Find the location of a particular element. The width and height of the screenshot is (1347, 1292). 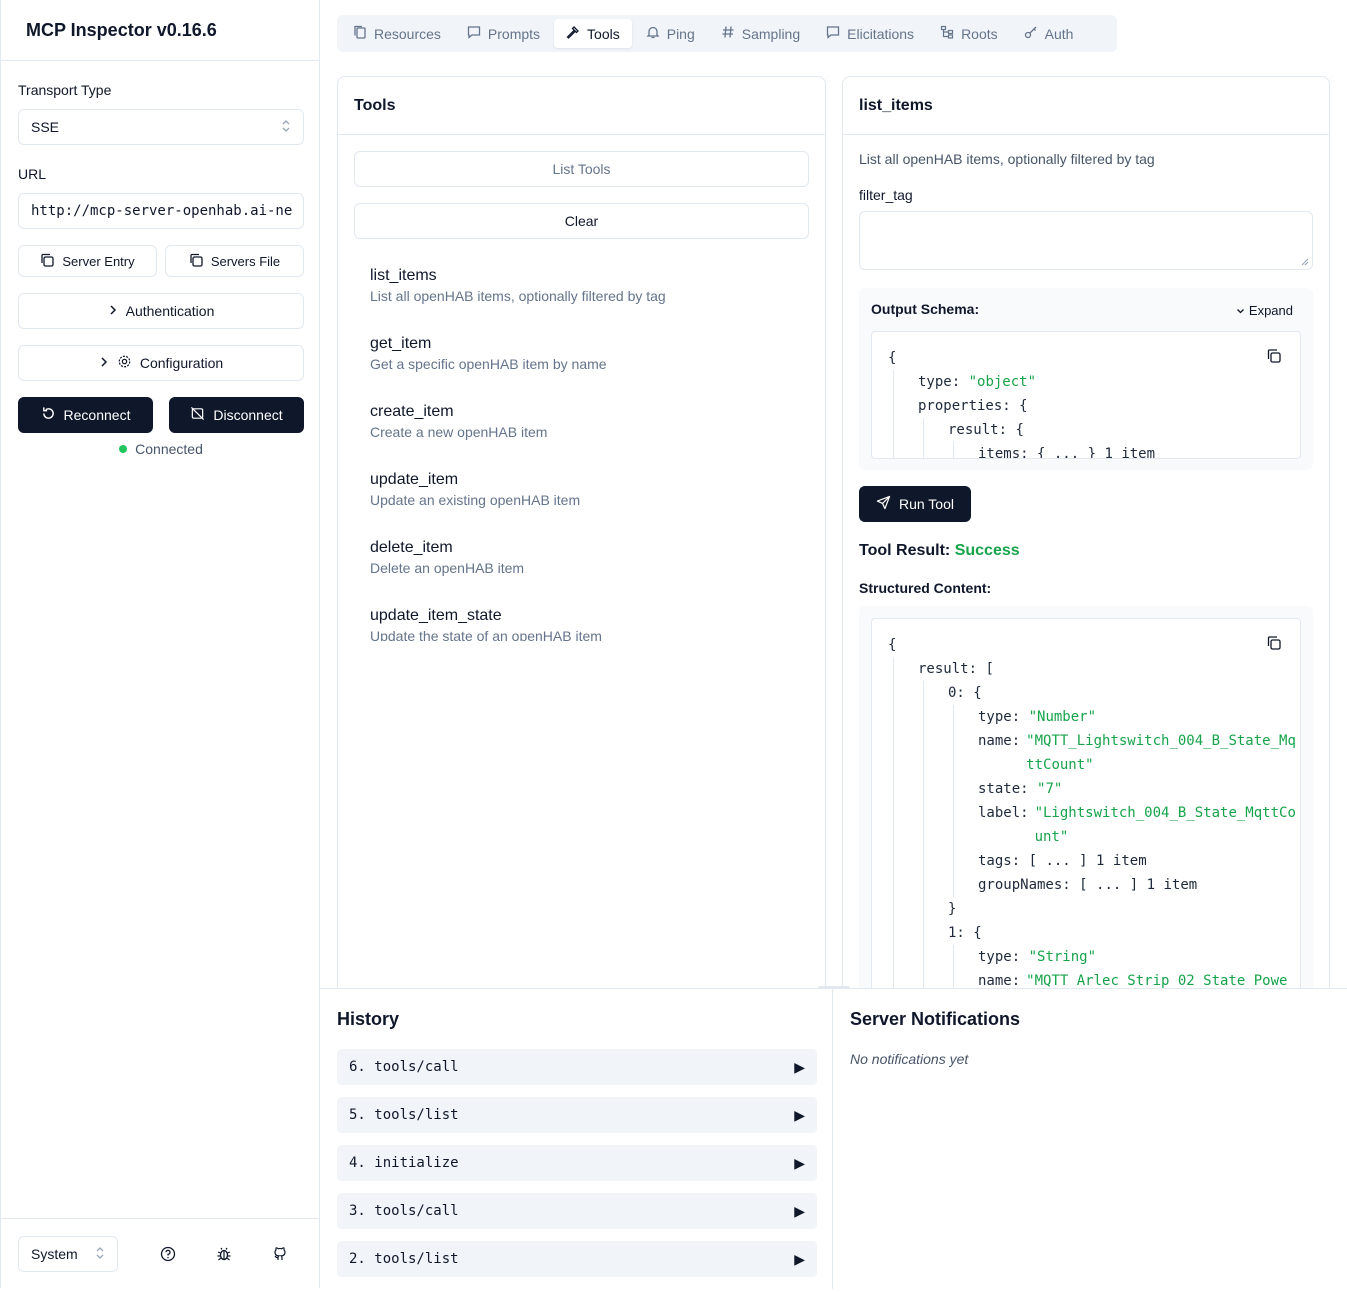

notifications-empty: No notifications yet is located at coordinates (909, 1059).